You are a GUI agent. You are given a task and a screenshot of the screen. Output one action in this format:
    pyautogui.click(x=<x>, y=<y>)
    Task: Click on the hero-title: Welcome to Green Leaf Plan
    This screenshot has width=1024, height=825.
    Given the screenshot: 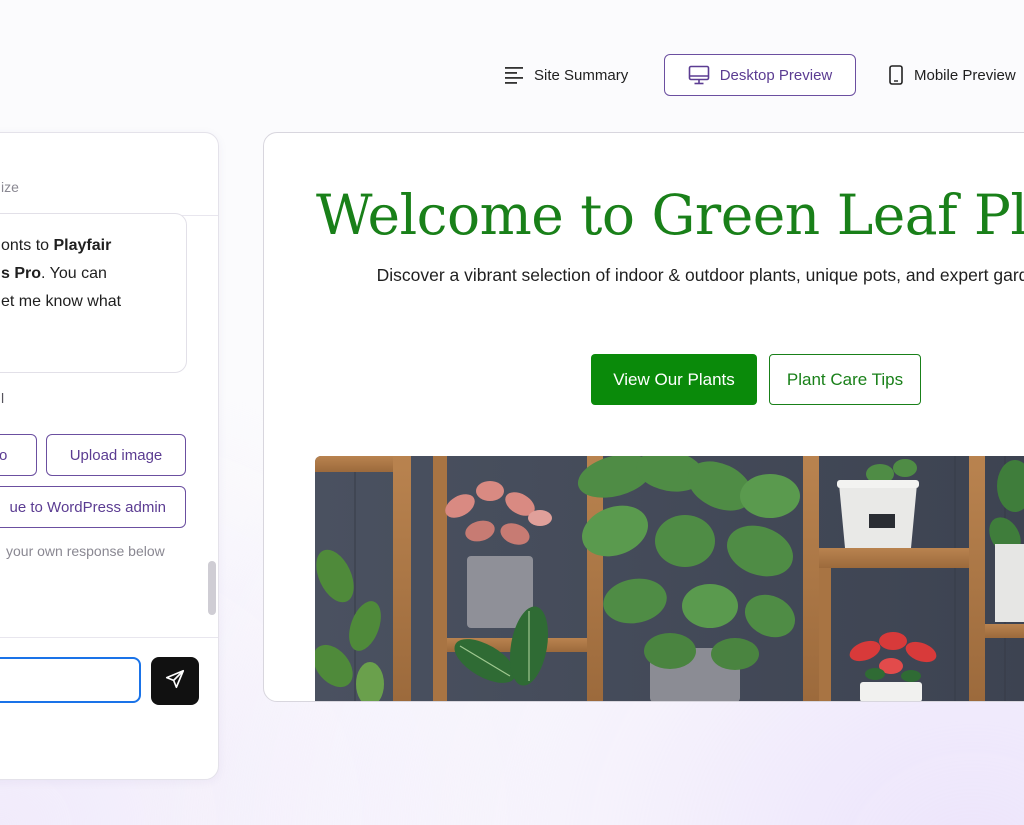 What is the action you would take?
    pyautogui.click(x=670, y=215)
    